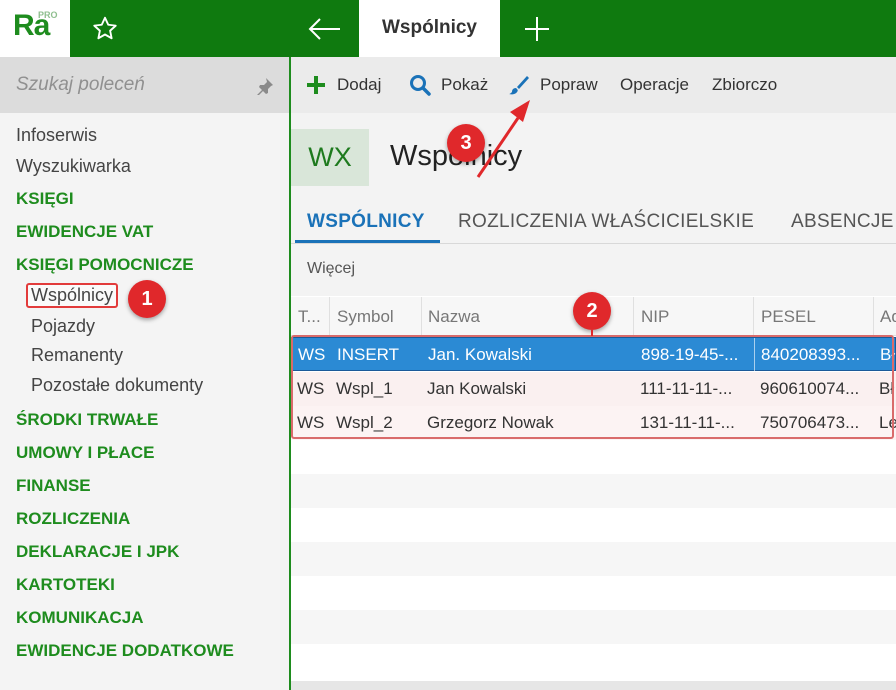  What do you see at coordinates (77, 355) in the screenshot?
I see `sidebar-item-remanenty: Remanenty` at bounding box center [77, 355].